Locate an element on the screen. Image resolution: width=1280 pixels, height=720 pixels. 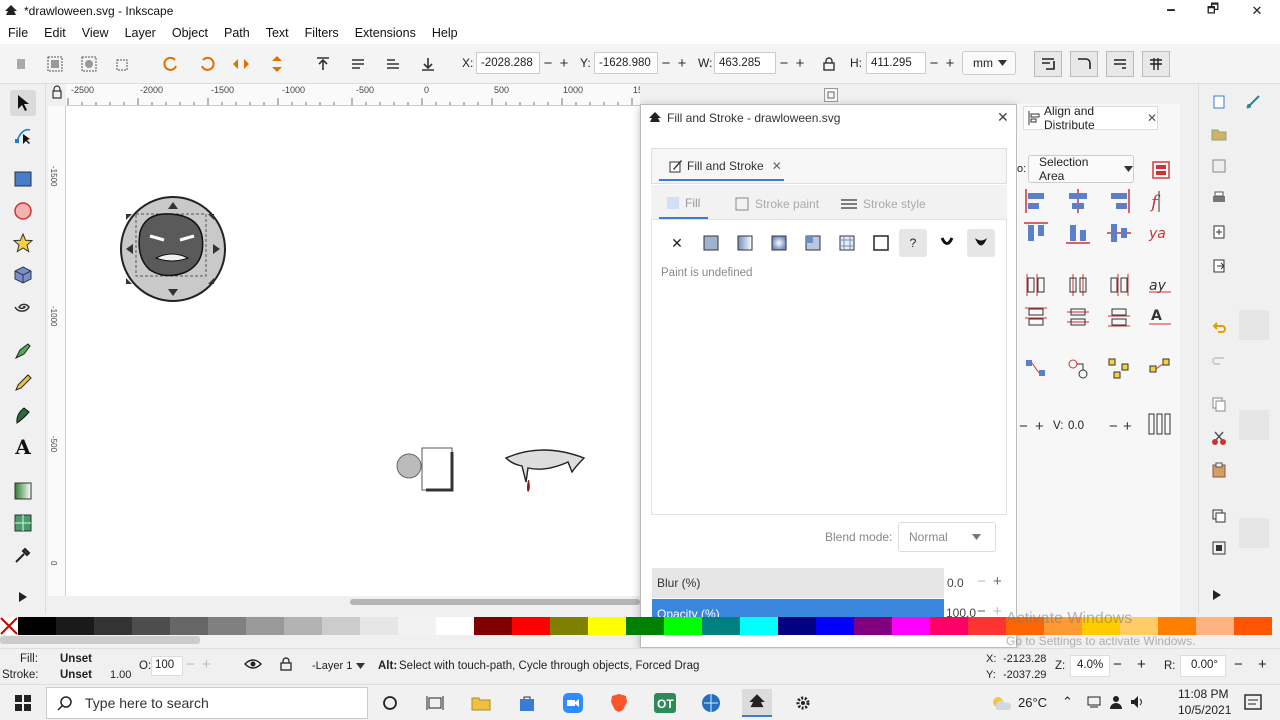
distribute-vbaseline-icon: A is located at coordinates (1160, 317).